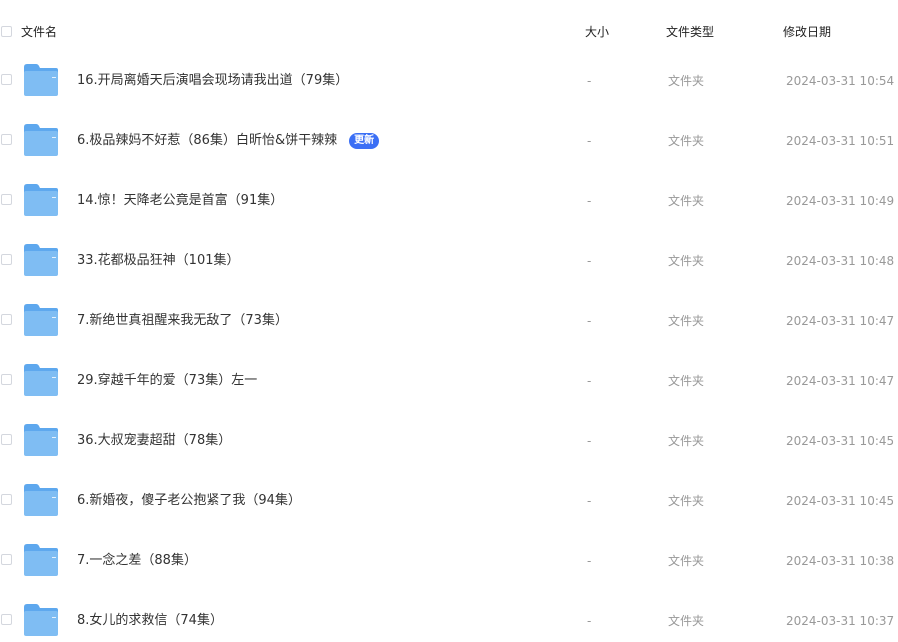 Image resolution: width=898 pixels, height=642 pixels. I want to click on update-badge: 更新, so click(364, 141).